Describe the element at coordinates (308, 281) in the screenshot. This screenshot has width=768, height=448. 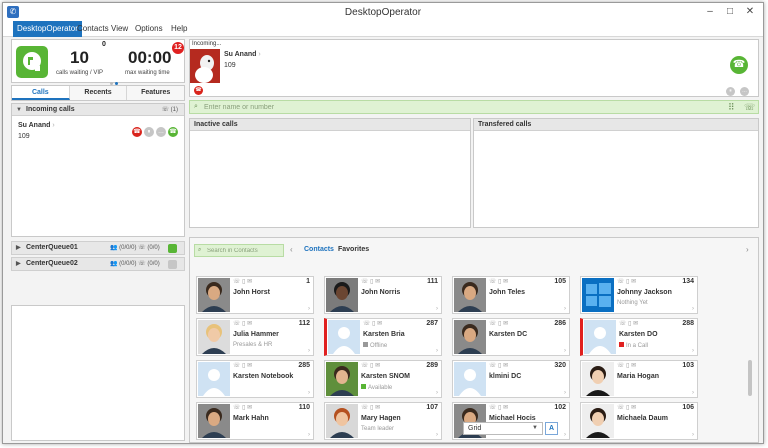
I see `contact-extension: 1` at that location.